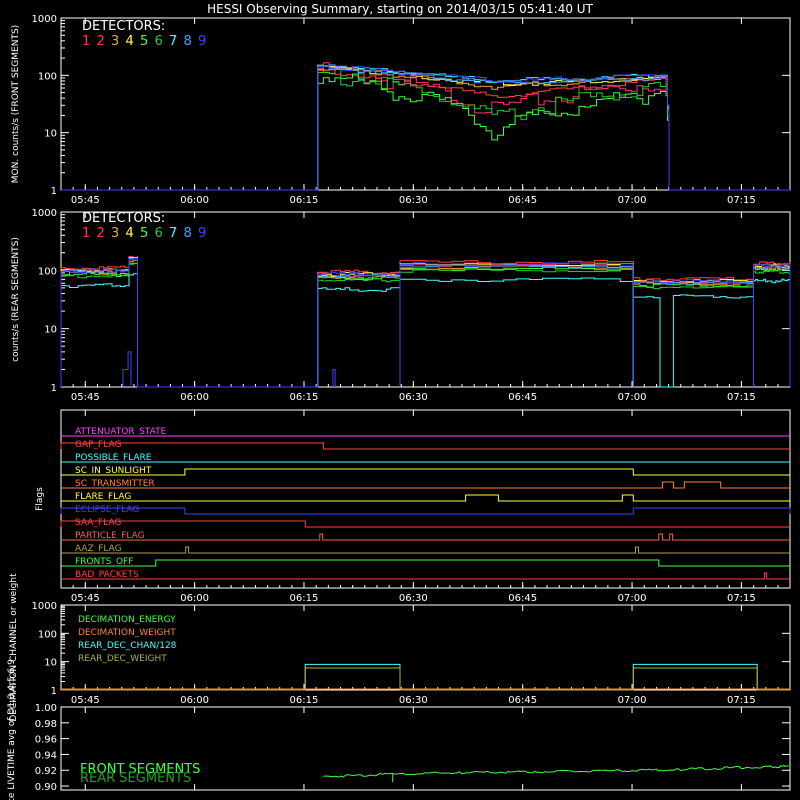  What do you see at coordinates (127, 633) in the screenshot?
I see `decimation-legend-entry: DECIMATION_WEIGHT` at bounding box center [127, 633].